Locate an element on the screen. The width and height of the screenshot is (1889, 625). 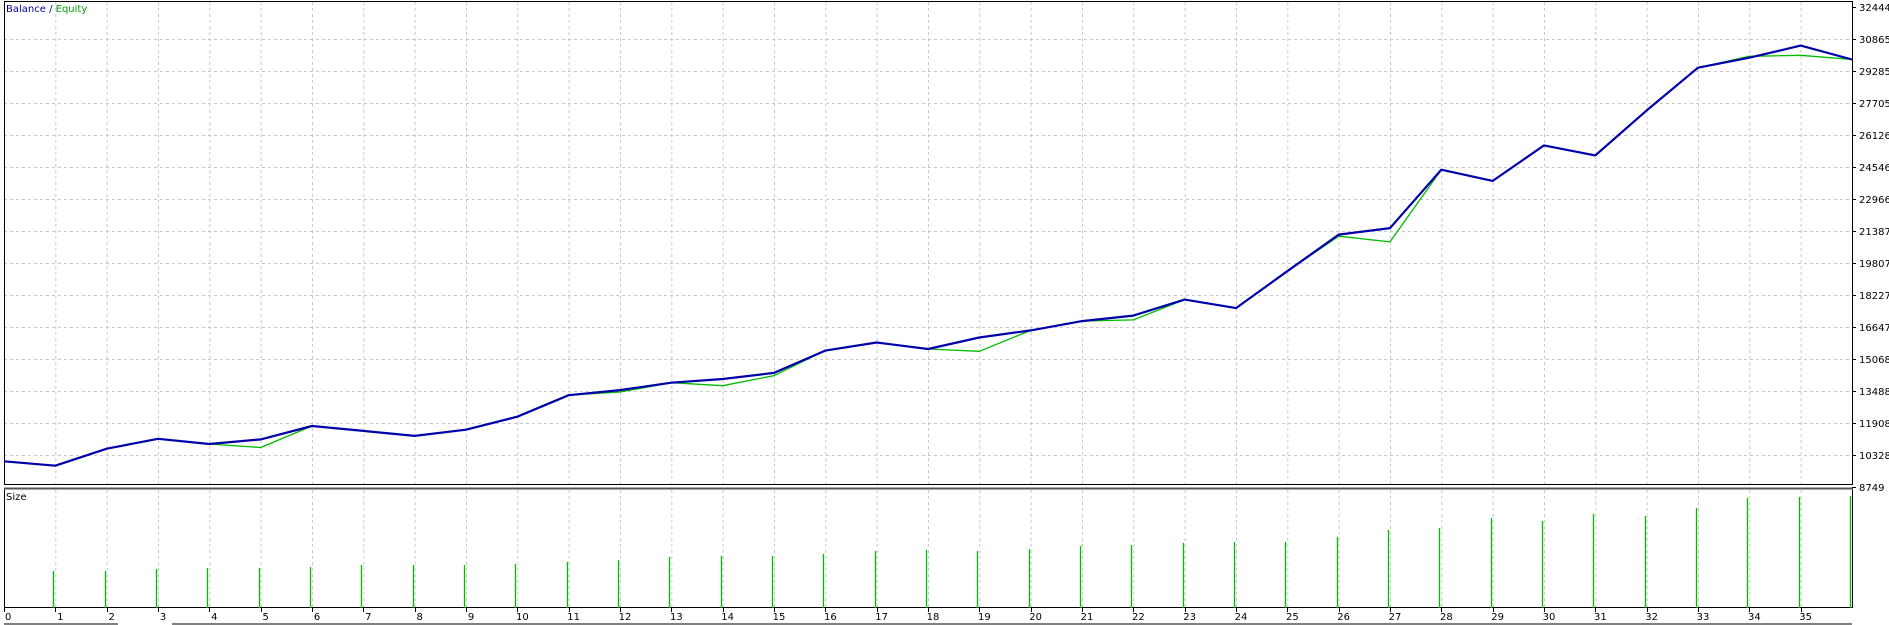
x-tick-label: 8 is located at coordinates (419, 617).